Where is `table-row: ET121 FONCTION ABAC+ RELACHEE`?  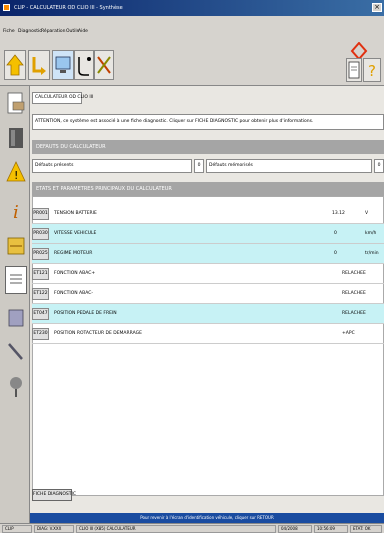 table-row: ET121 FONCTION ABAC+ RELACHEE is located at coordinates (208, 274).